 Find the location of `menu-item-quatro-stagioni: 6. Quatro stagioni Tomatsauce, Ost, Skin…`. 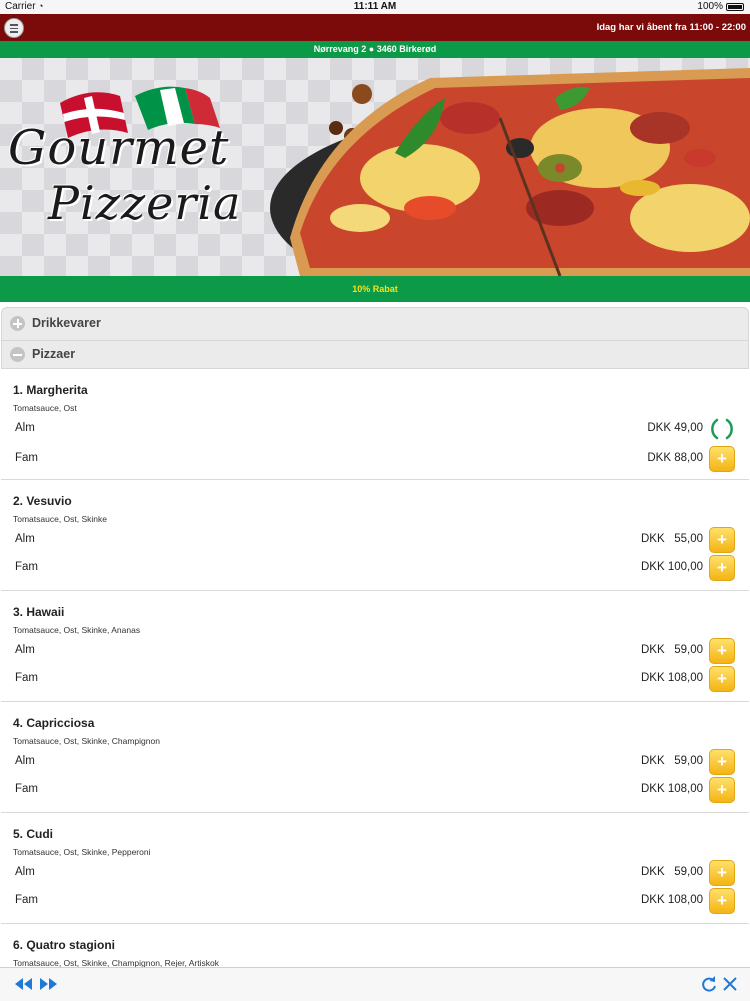

menu-item-quatro-stagioni: 6. Quatro stagioni Tomatsauce, Ost, Skin… is located at coordinates (375, 945).